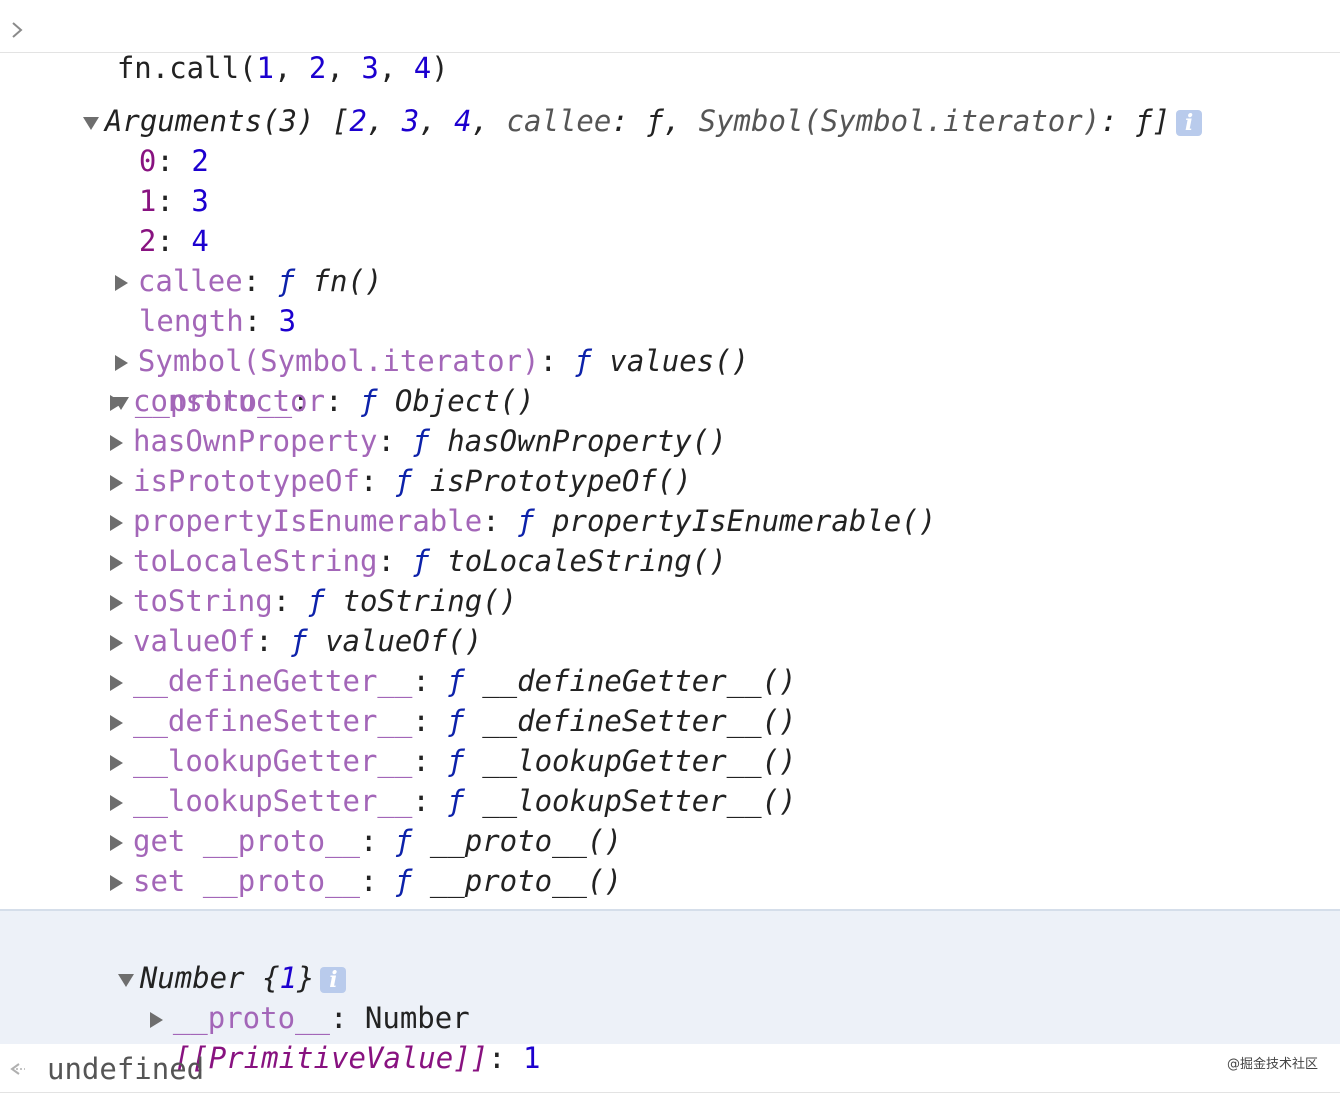 This screenshot has width=1340, height=1118. I want to click on proto-item-row: constructor: ƒ Object(), so click(322, 401).